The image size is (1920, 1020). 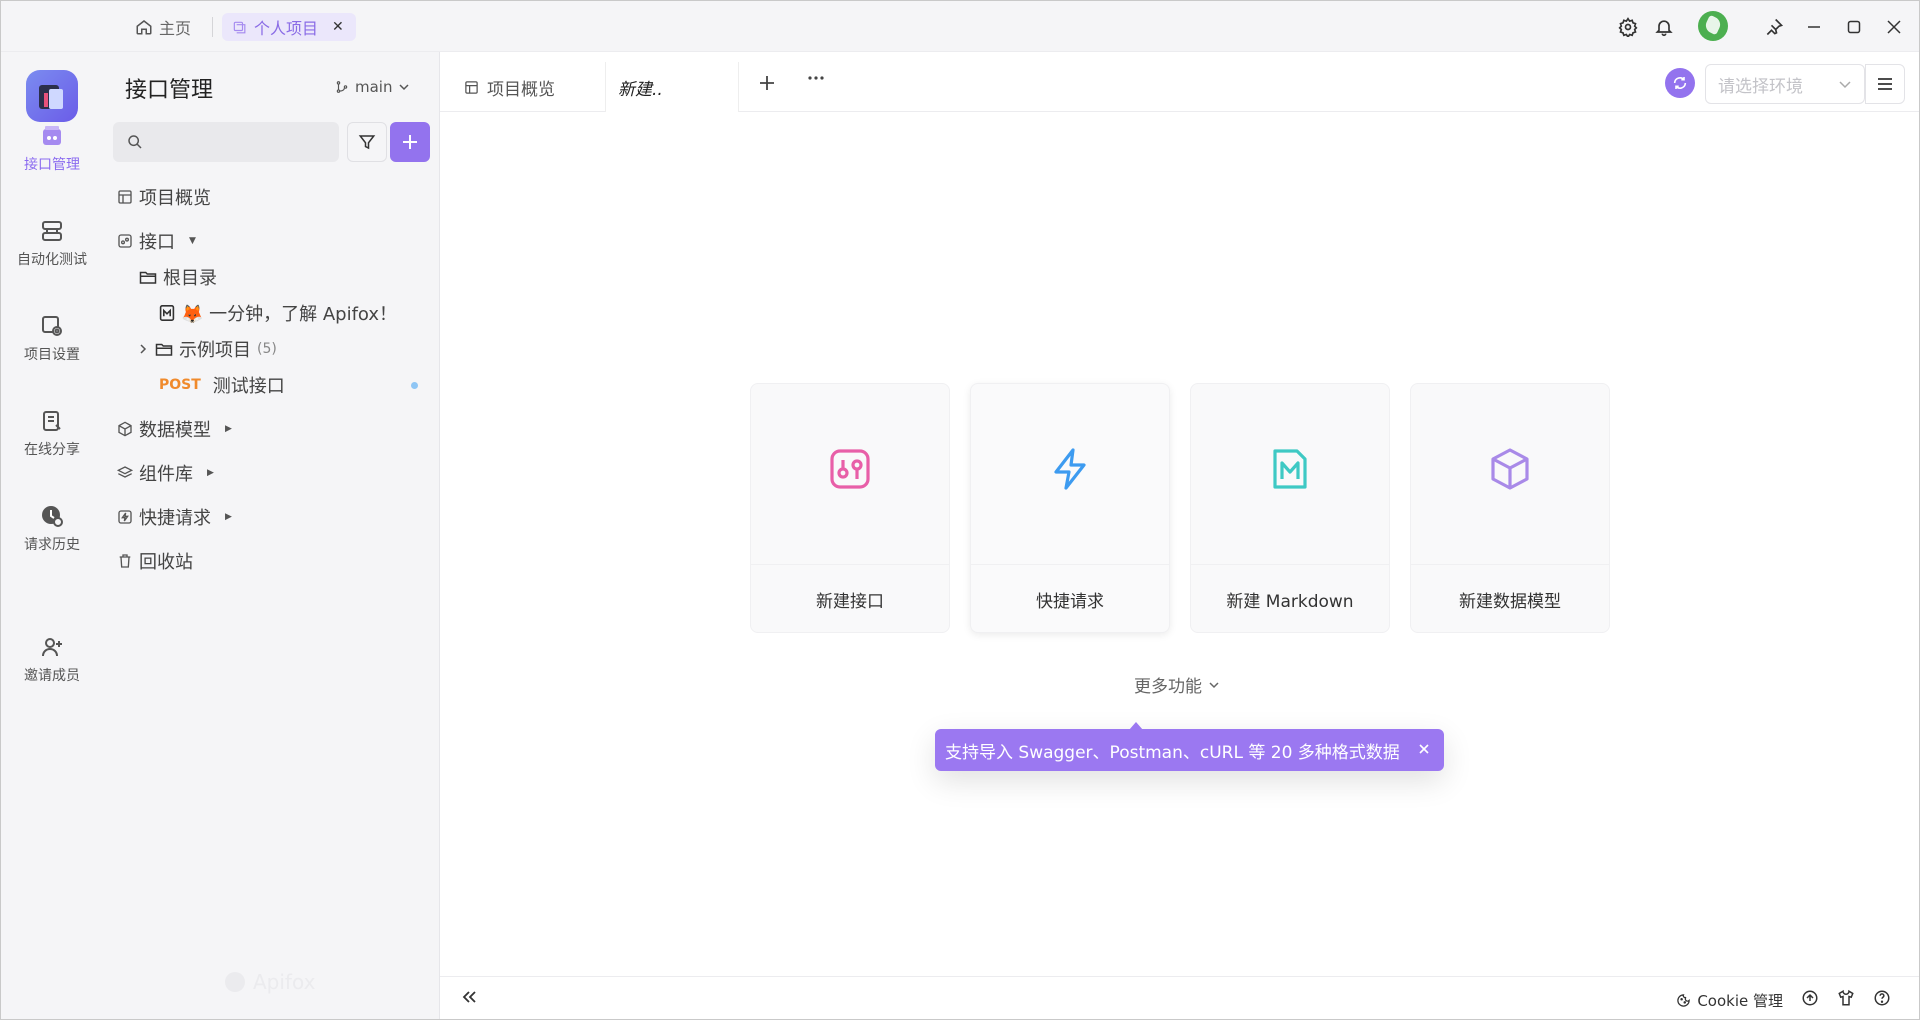 What do you see at coordinates (1172, 752) in the screenshot?
I see `tooltip-text: 支持导入 Swagger、Postman、cURL 等 20 多种格式数据` at bounding box center [1172, 752].